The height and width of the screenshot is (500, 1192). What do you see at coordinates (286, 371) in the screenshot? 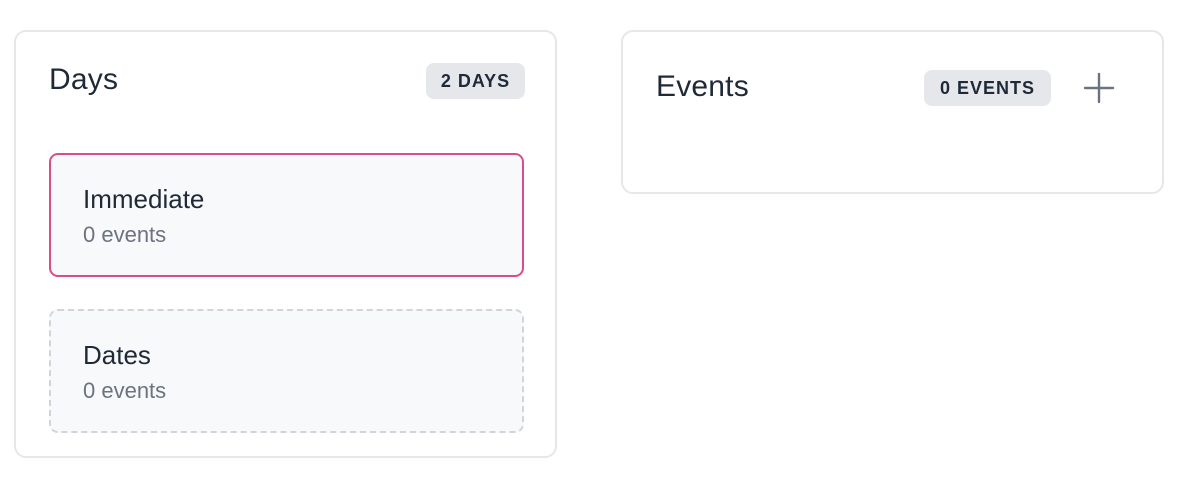
I see `day-card-dates: Dates 0 events` at bounding box center [286, 371].